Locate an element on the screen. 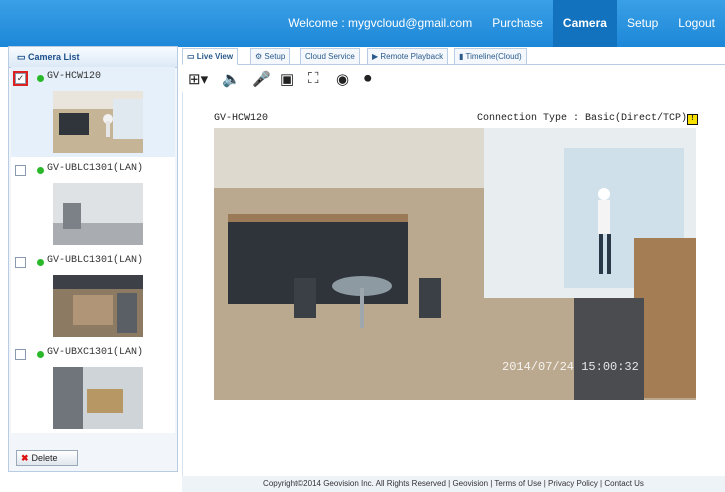 The height and width of the screenshot is (492, 725). fullscreen-icon: ⛶ is located at coordinates (313, 78).